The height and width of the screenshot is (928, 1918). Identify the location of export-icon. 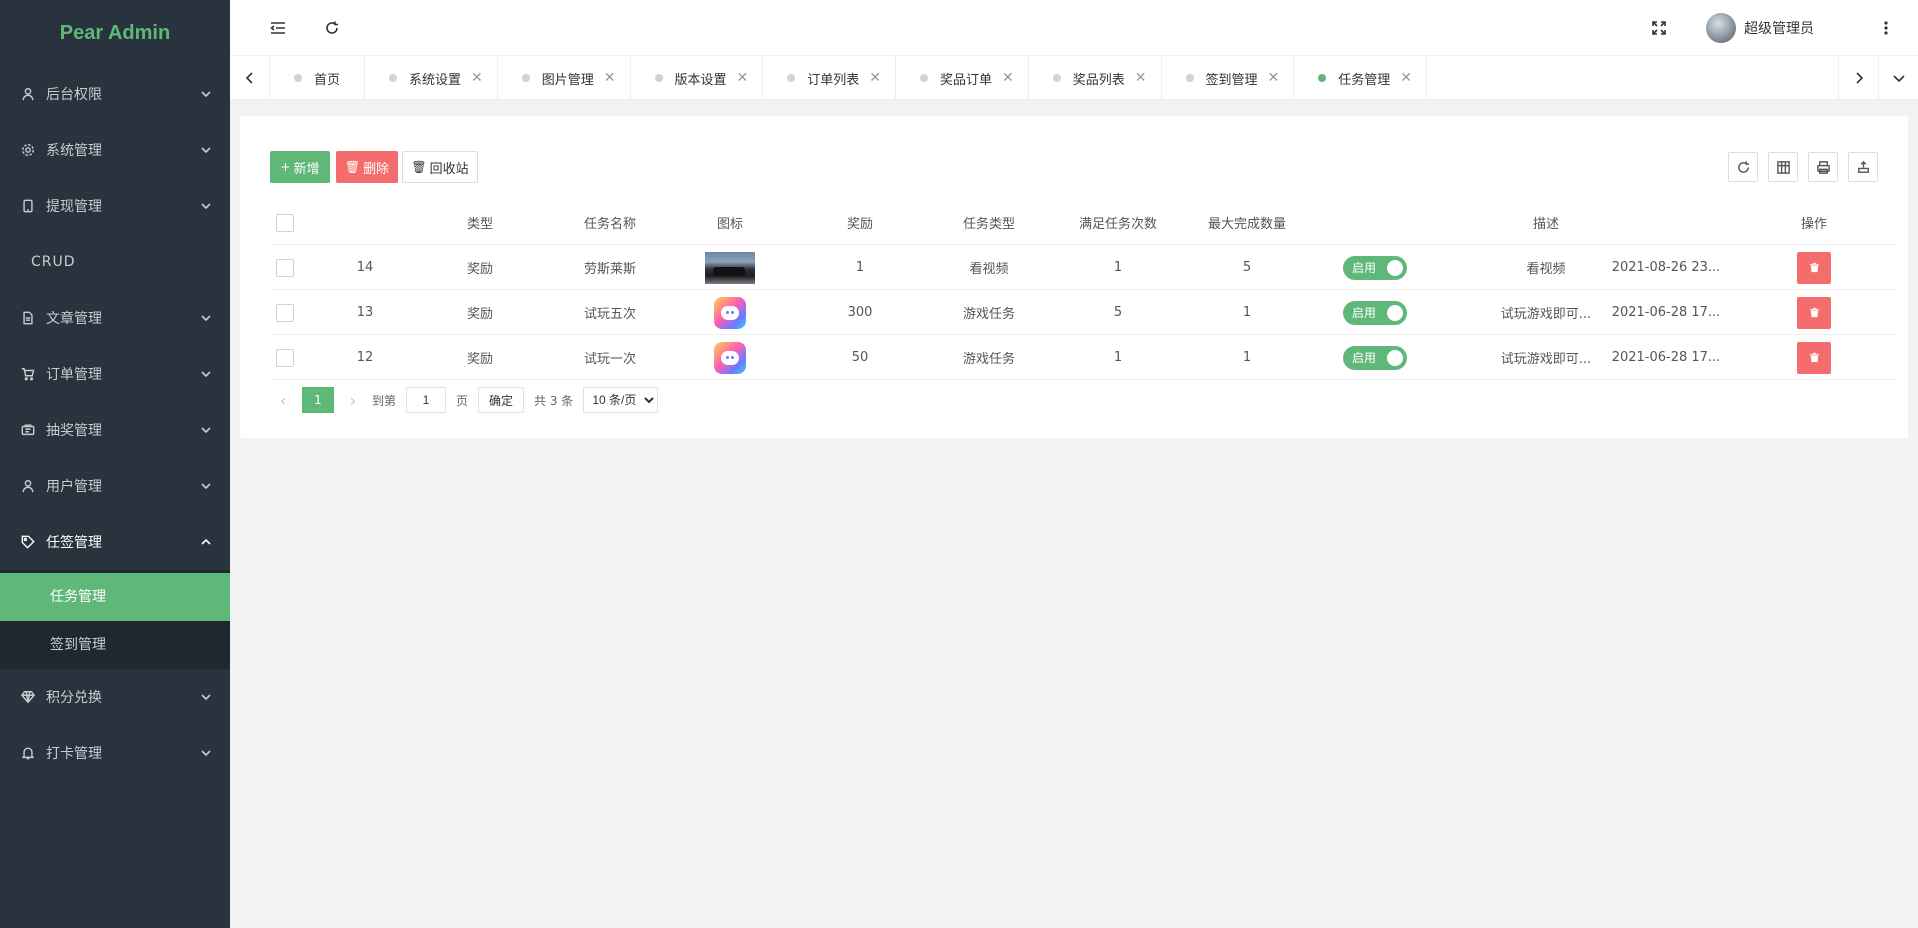
(1863, 167).